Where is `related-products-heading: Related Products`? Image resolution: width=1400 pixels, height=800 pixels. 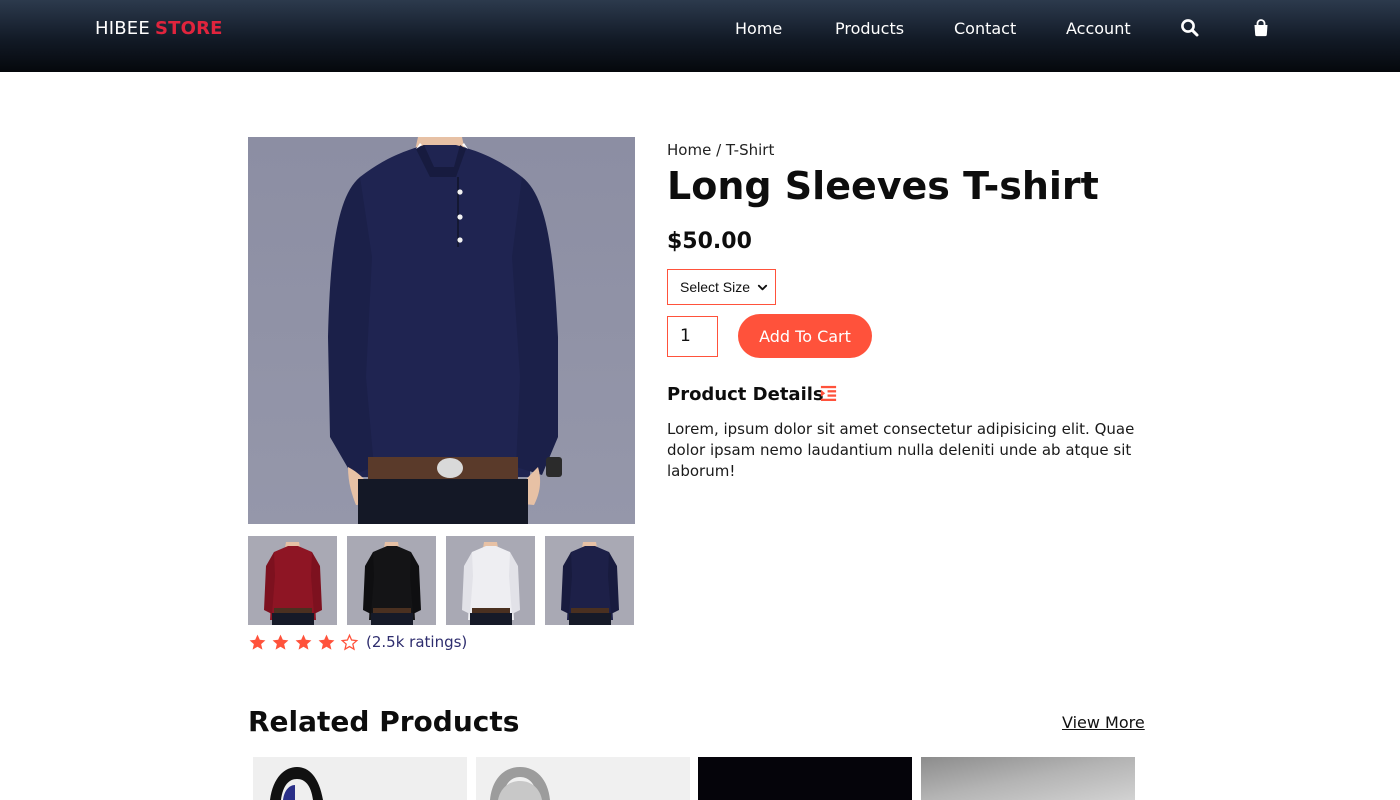
related-products-heading: Related Products is located at coordinates (384, 721).